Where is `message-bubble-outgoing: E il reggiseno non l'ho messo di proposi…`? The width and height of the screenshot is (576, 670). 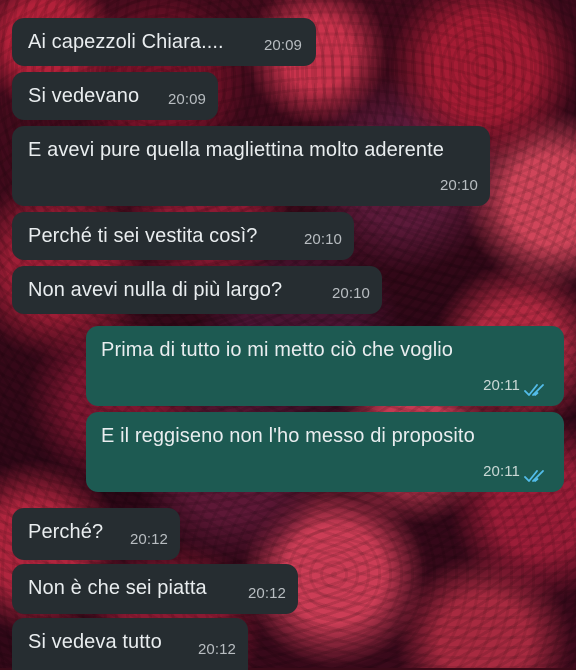 message-bubble-outgoing: E il reggiseno non l'ho messo di proposi… is located at coordinates (325, 452).